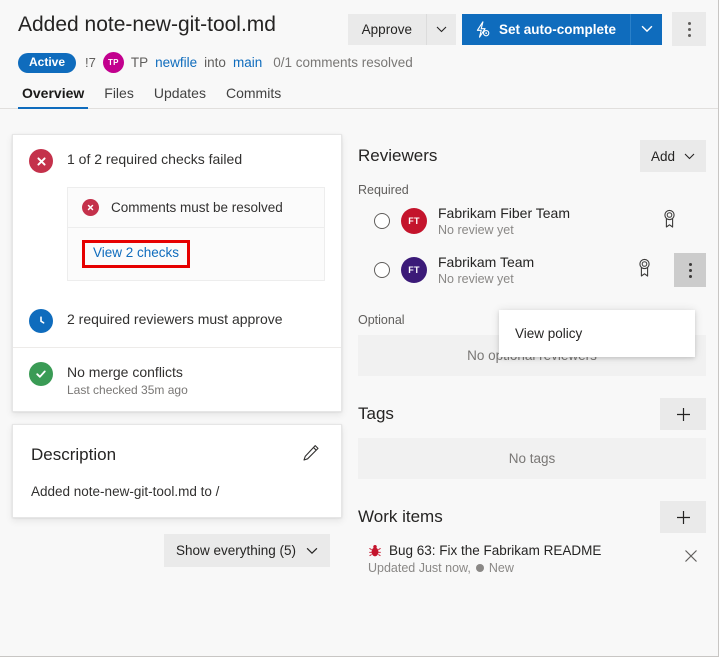 Image resolution: width=719 pixels, height=657 pixels. Describe the element at coordinates (235, 550) in the screenshot. I see `show-everything-label: Show everything (5)` at that location.